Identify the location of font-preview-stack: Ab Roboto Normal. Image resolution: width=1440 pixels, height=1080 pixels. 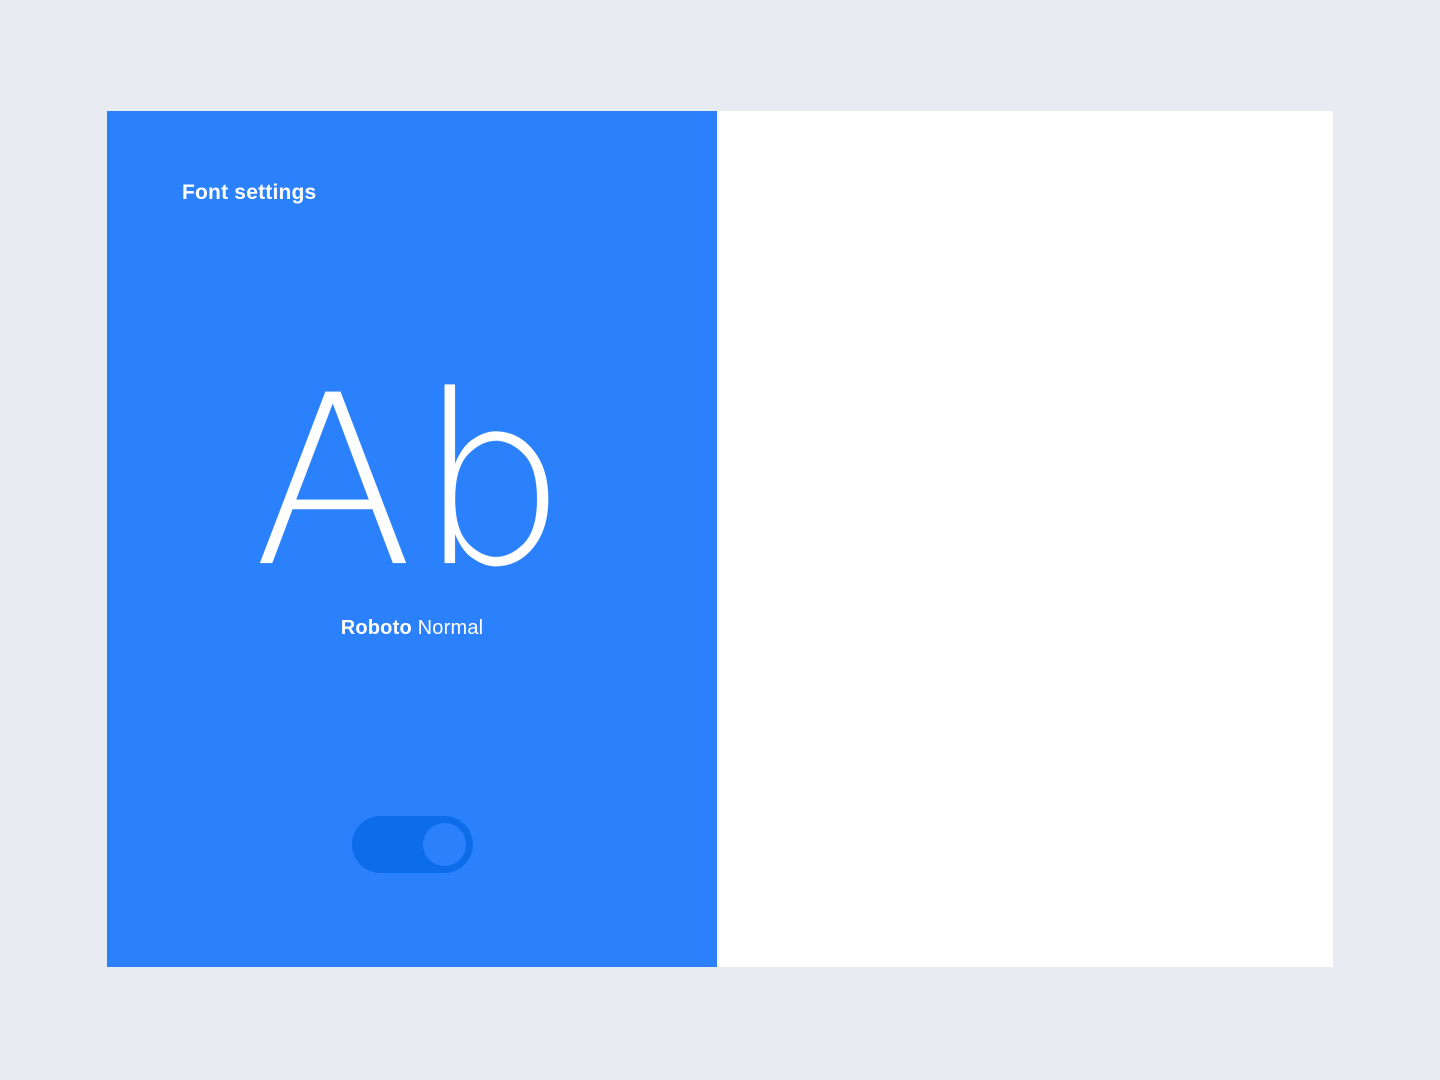
(412, 493).